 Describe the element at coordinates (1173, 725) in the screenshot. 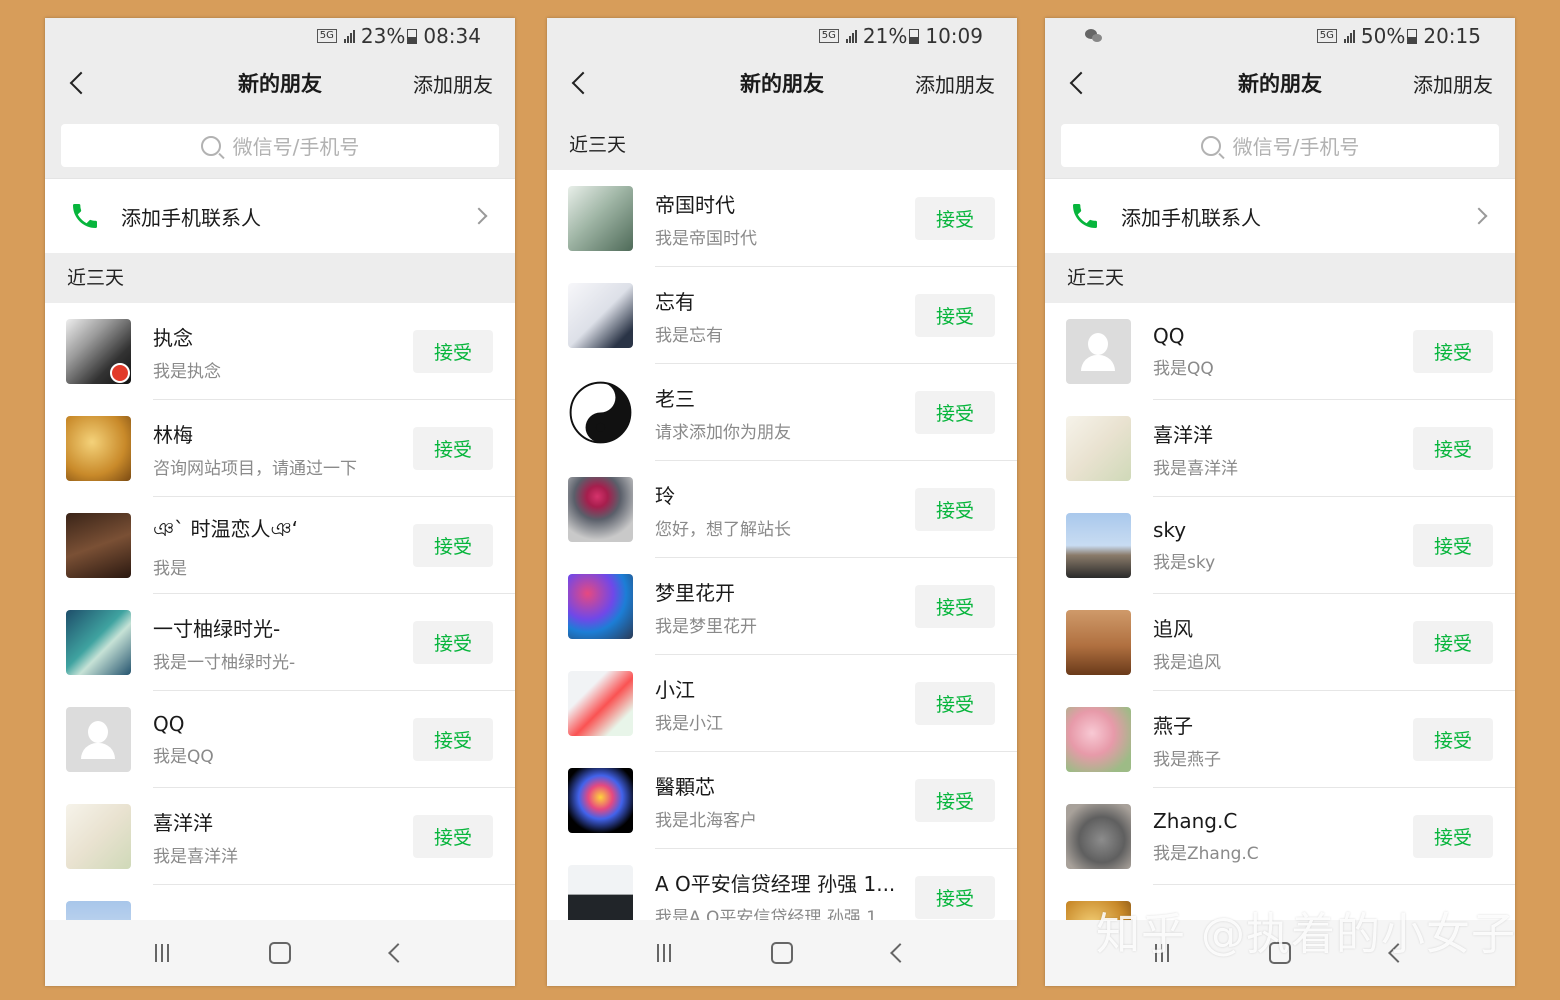

I see `contact-name: 燕子` at that location.